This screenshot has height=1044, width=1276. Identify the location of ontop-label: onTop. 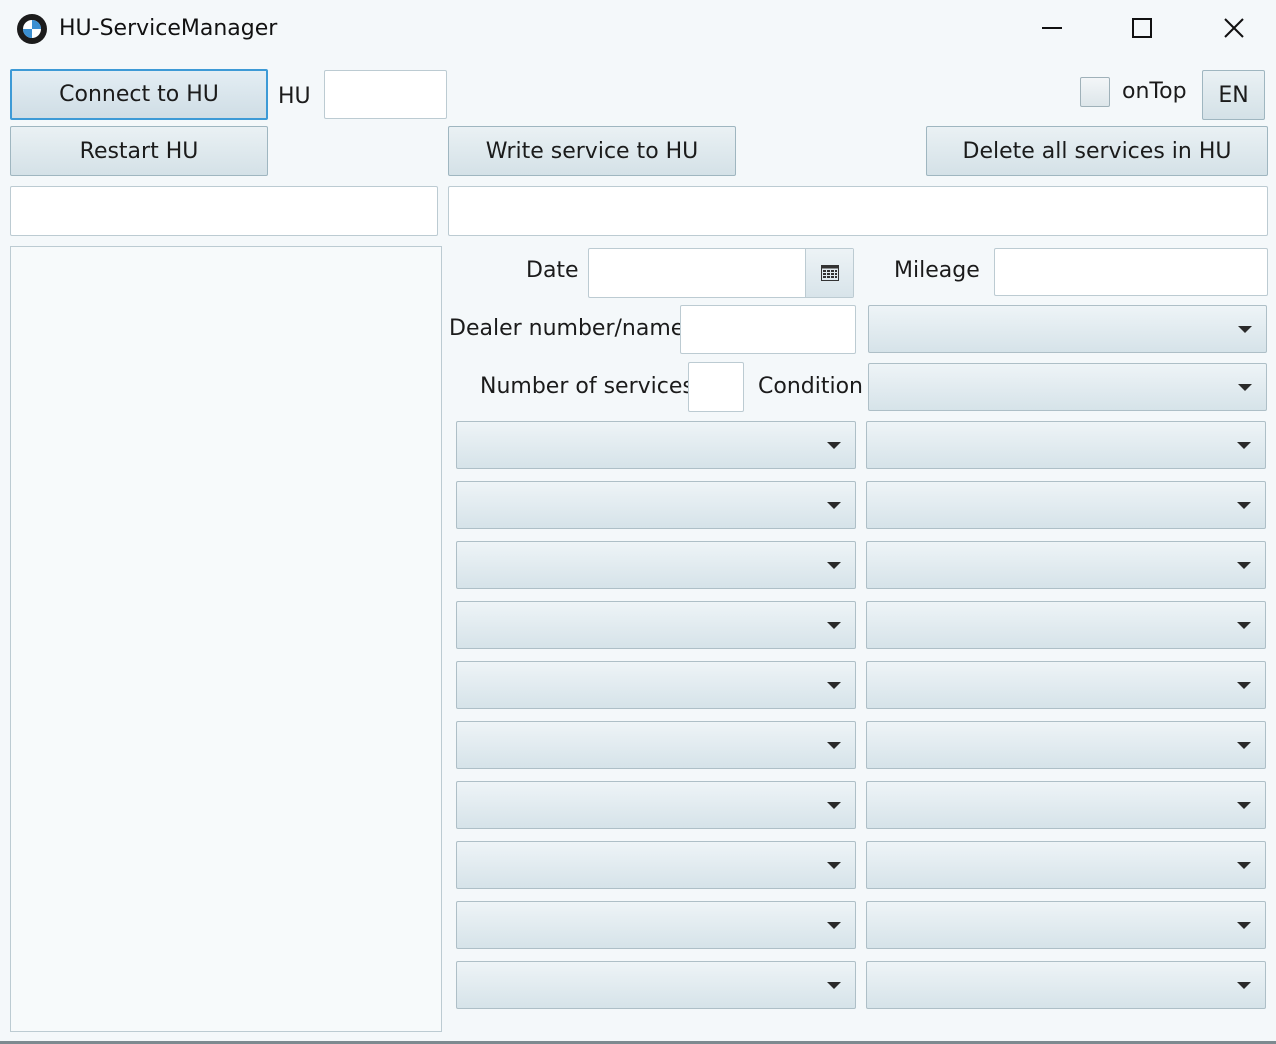
(1154, 91).